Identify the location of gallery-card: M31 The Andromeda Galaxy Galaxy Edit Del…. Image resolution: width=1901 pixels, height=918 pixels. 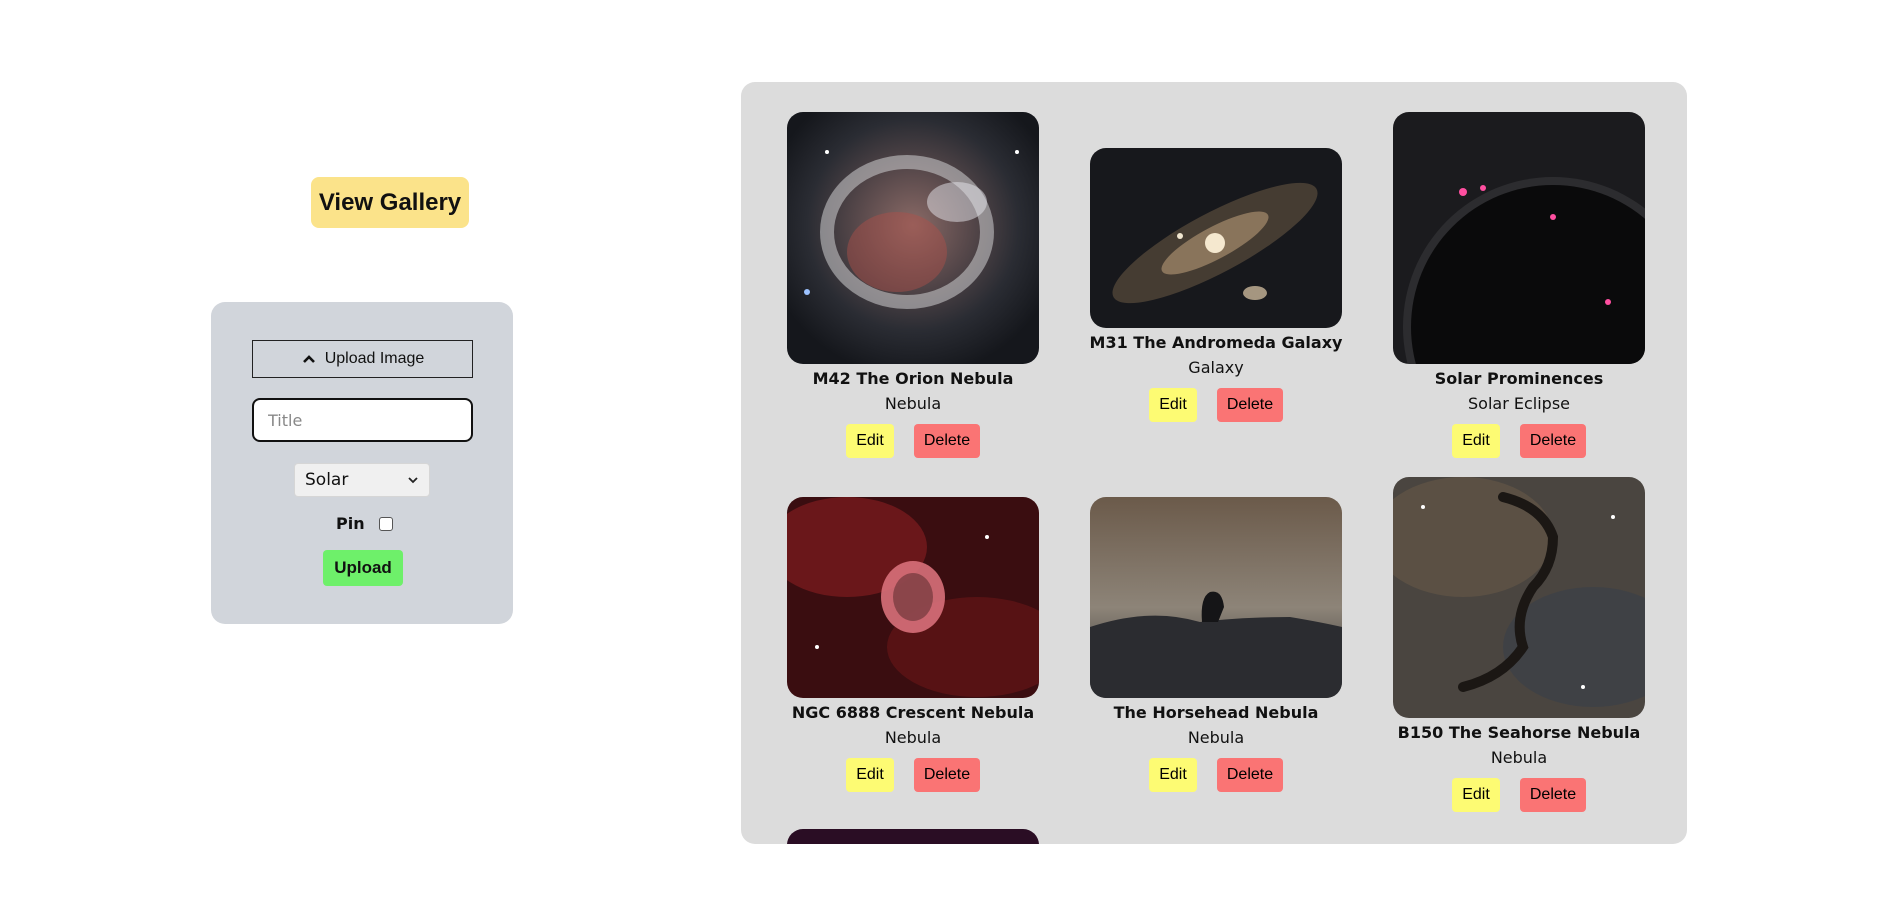
(1216, 285).